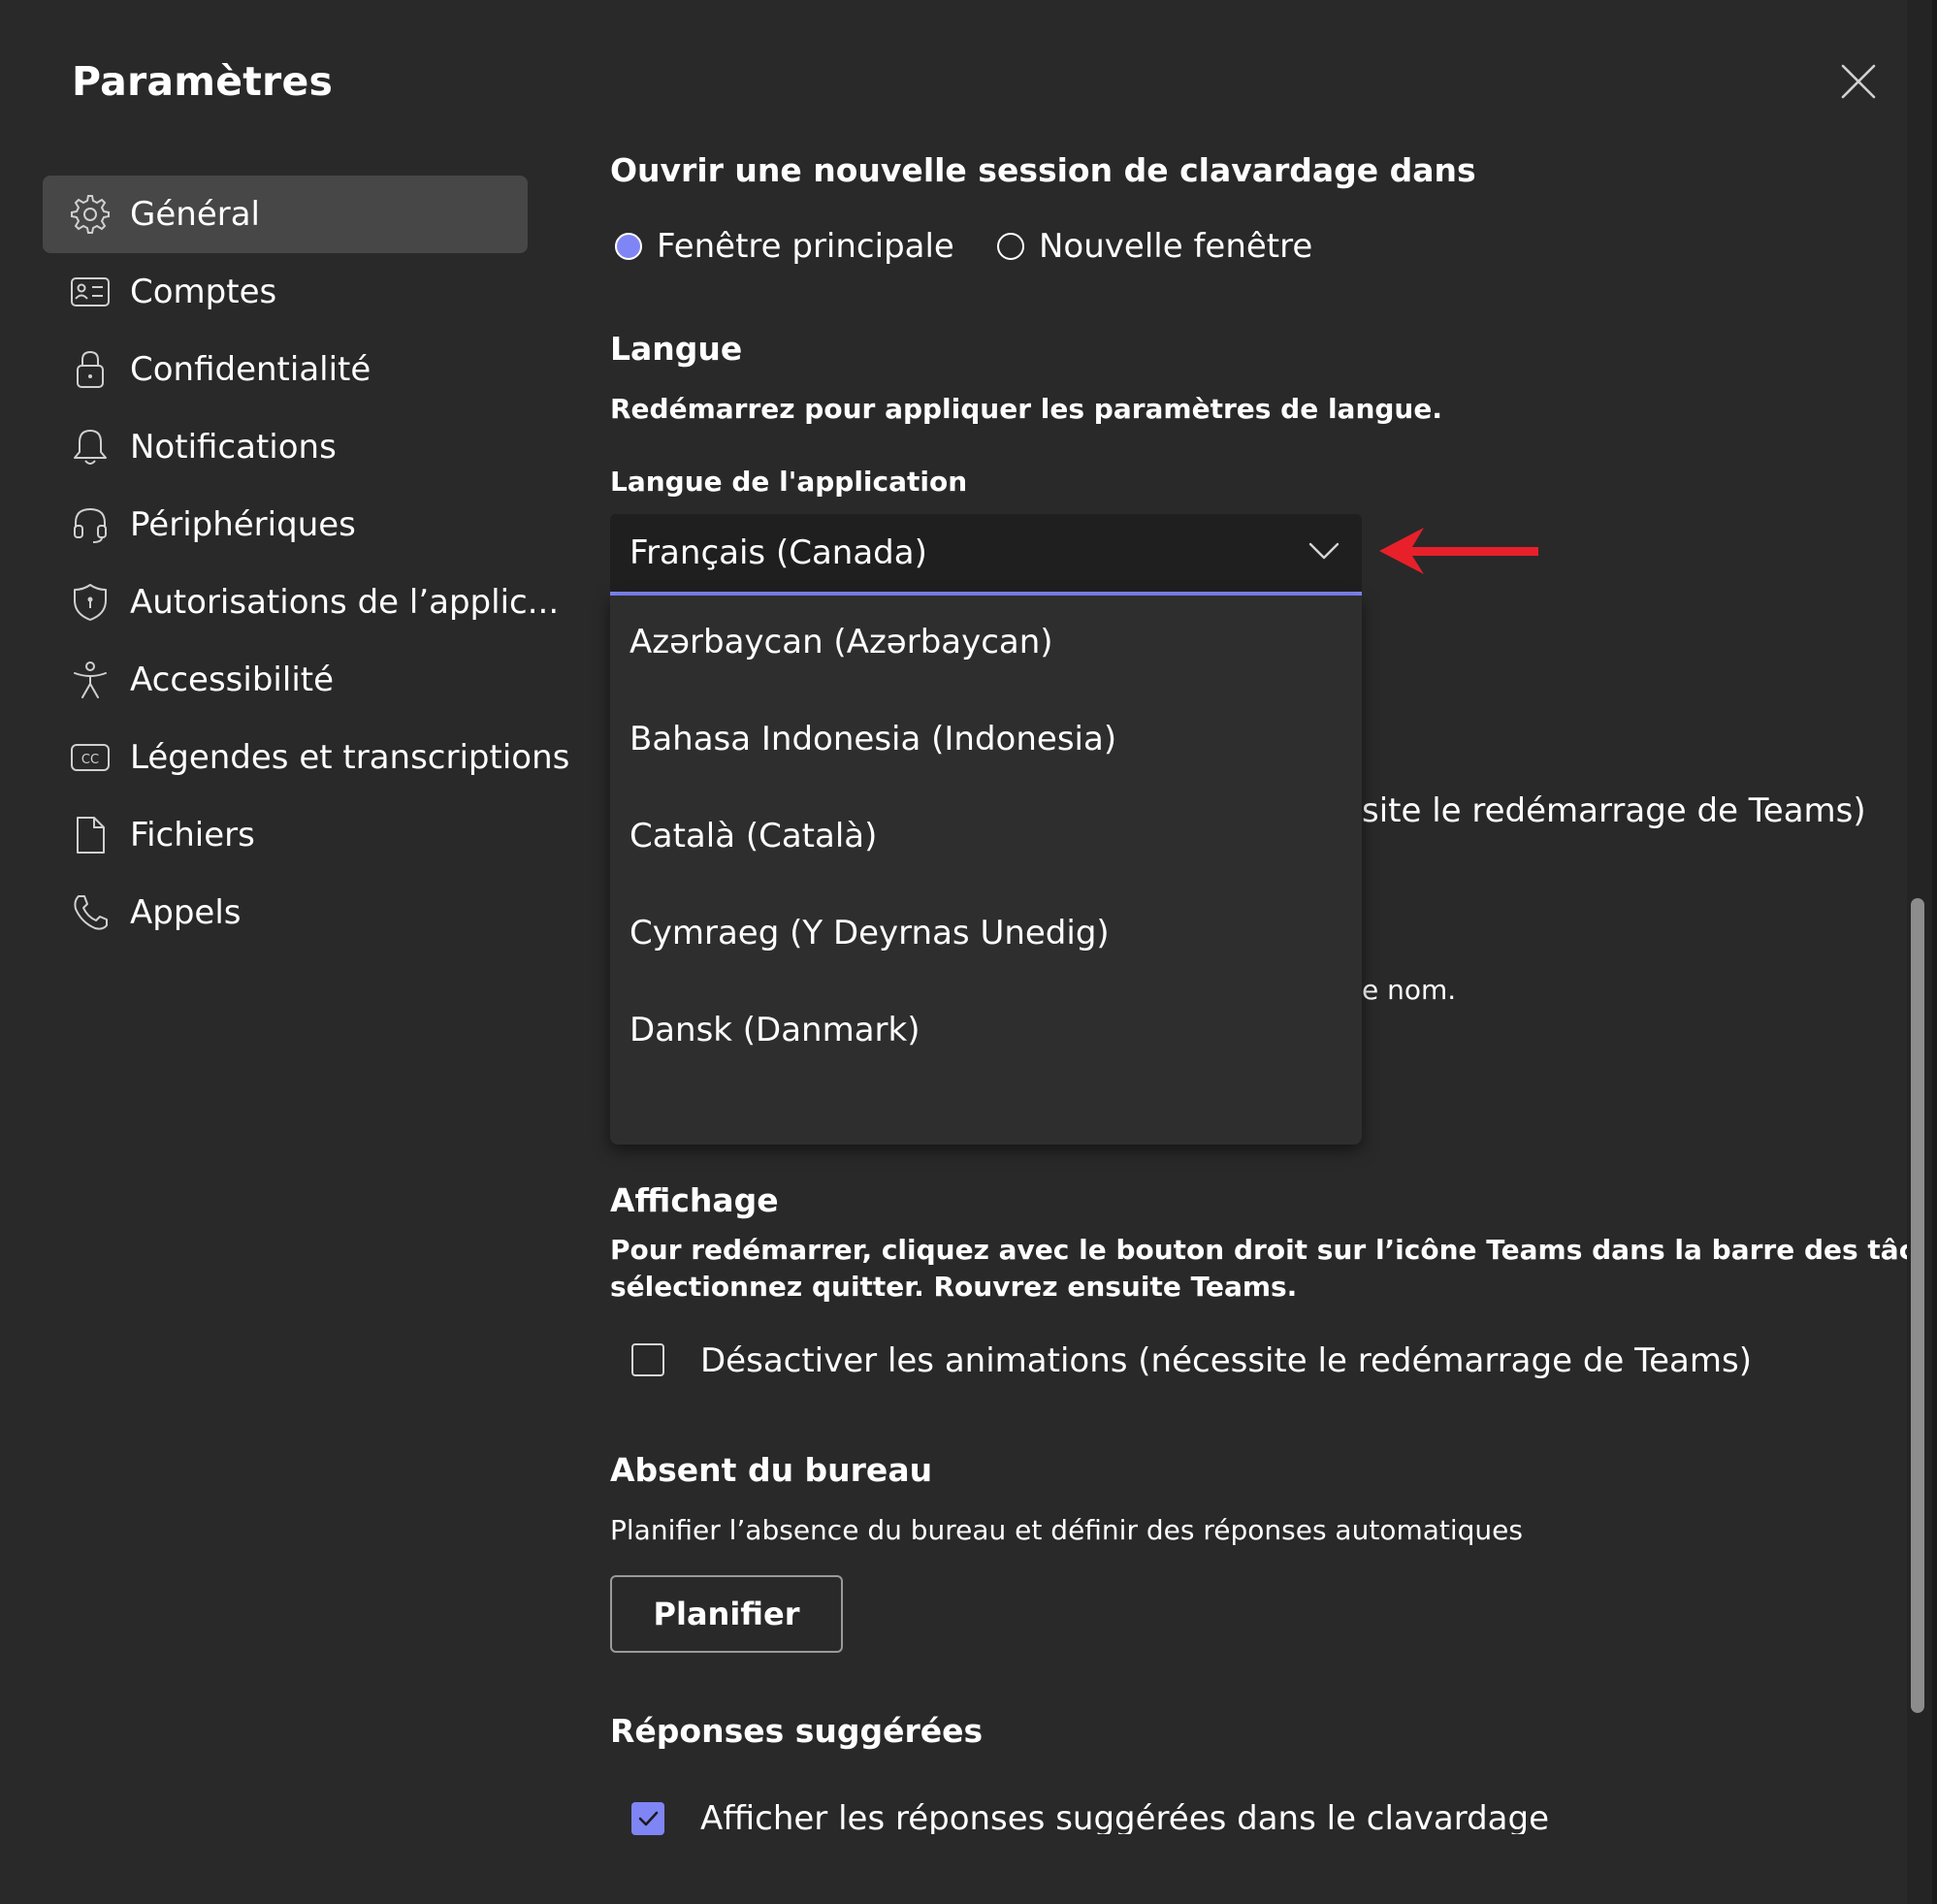  What do you see at coordinates (186, 912) in the screenshot?
I see `sidebar-item-label: Appels` at bounding box center [186, 912].